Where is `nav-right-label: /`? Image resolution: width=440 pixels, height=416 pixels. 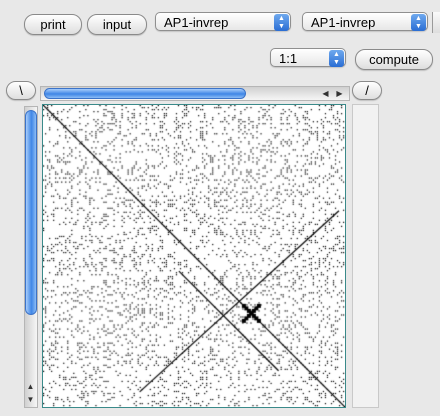 nav-right-label: / is located at coordinates (367, 90).